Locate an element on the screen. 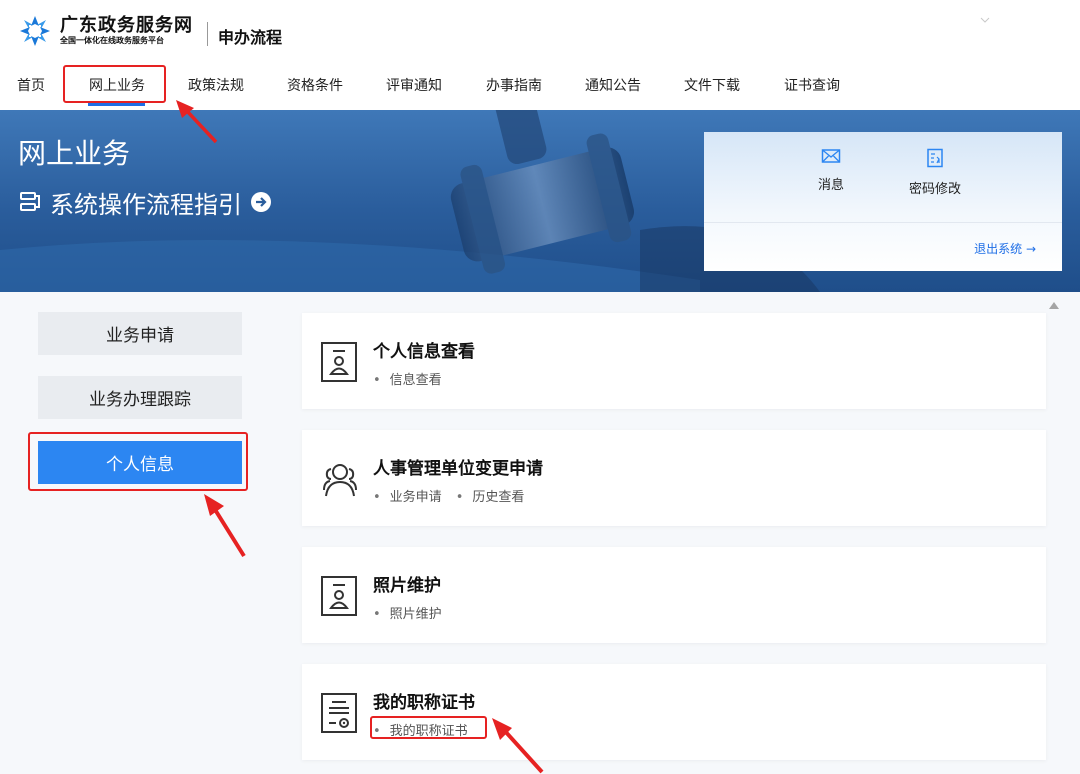 This screenshot has width=1080, height=774. document-edit-icon is located at coordinates (935, 158).